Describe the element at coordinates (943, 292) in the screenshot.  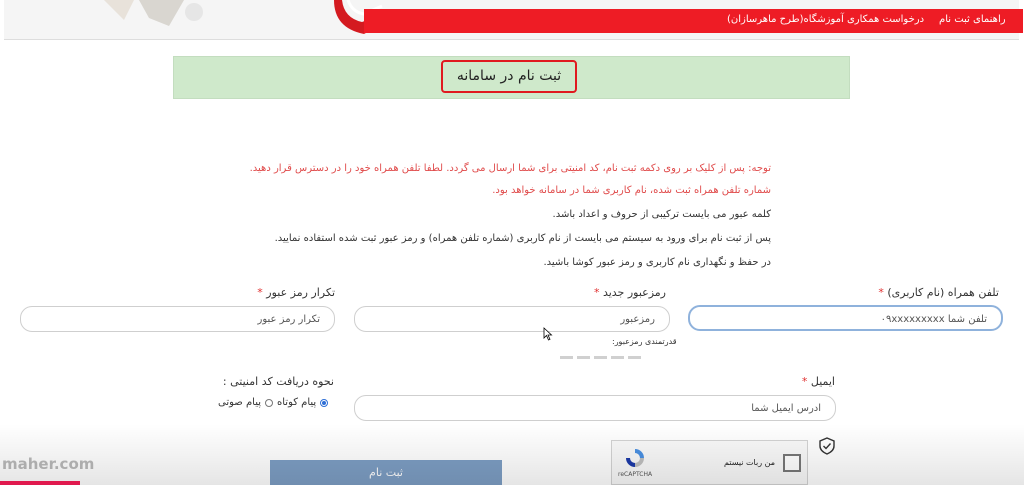
I see `phone-label-text: تلفن همراه (نام کاربری)` at that location.